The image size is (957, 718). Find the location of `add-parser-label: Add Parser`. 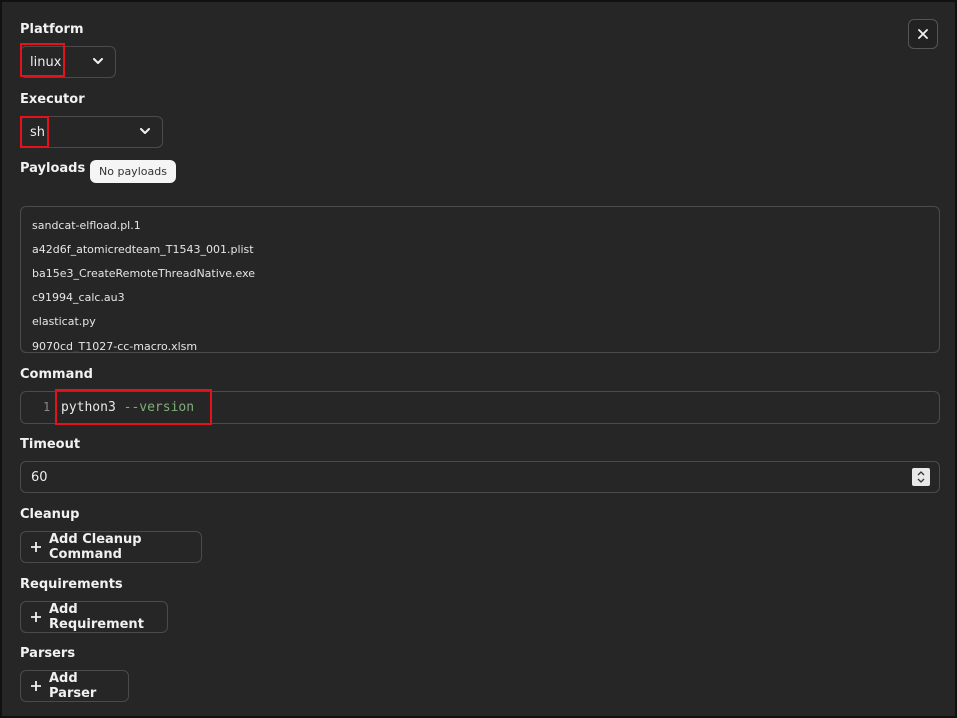

add-parser-label: Add Parser is located at coordinates (73, 686).